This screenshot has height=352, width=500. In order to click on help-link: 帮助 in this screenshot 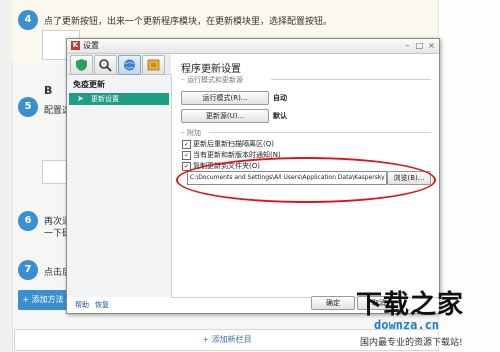, I will do `click(82, 305)`.